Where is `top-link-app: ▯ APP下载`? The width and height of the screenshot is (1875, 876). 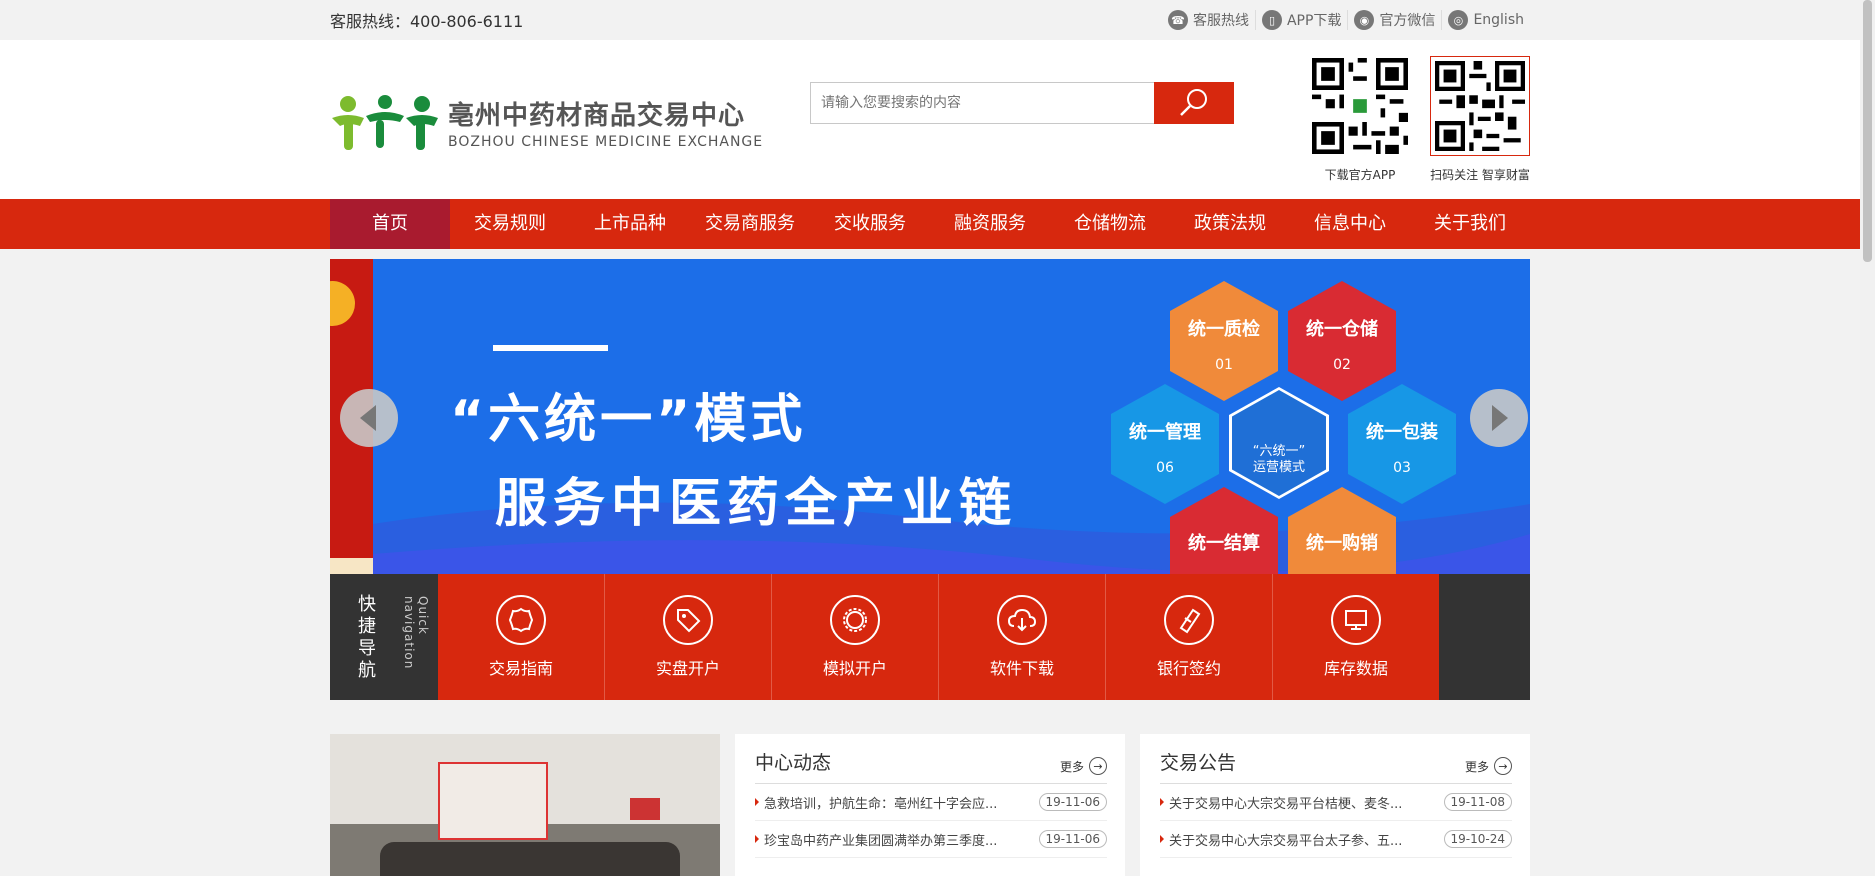
top-link-app: ▯ APP下载 is located at coordinates (1300, 20).